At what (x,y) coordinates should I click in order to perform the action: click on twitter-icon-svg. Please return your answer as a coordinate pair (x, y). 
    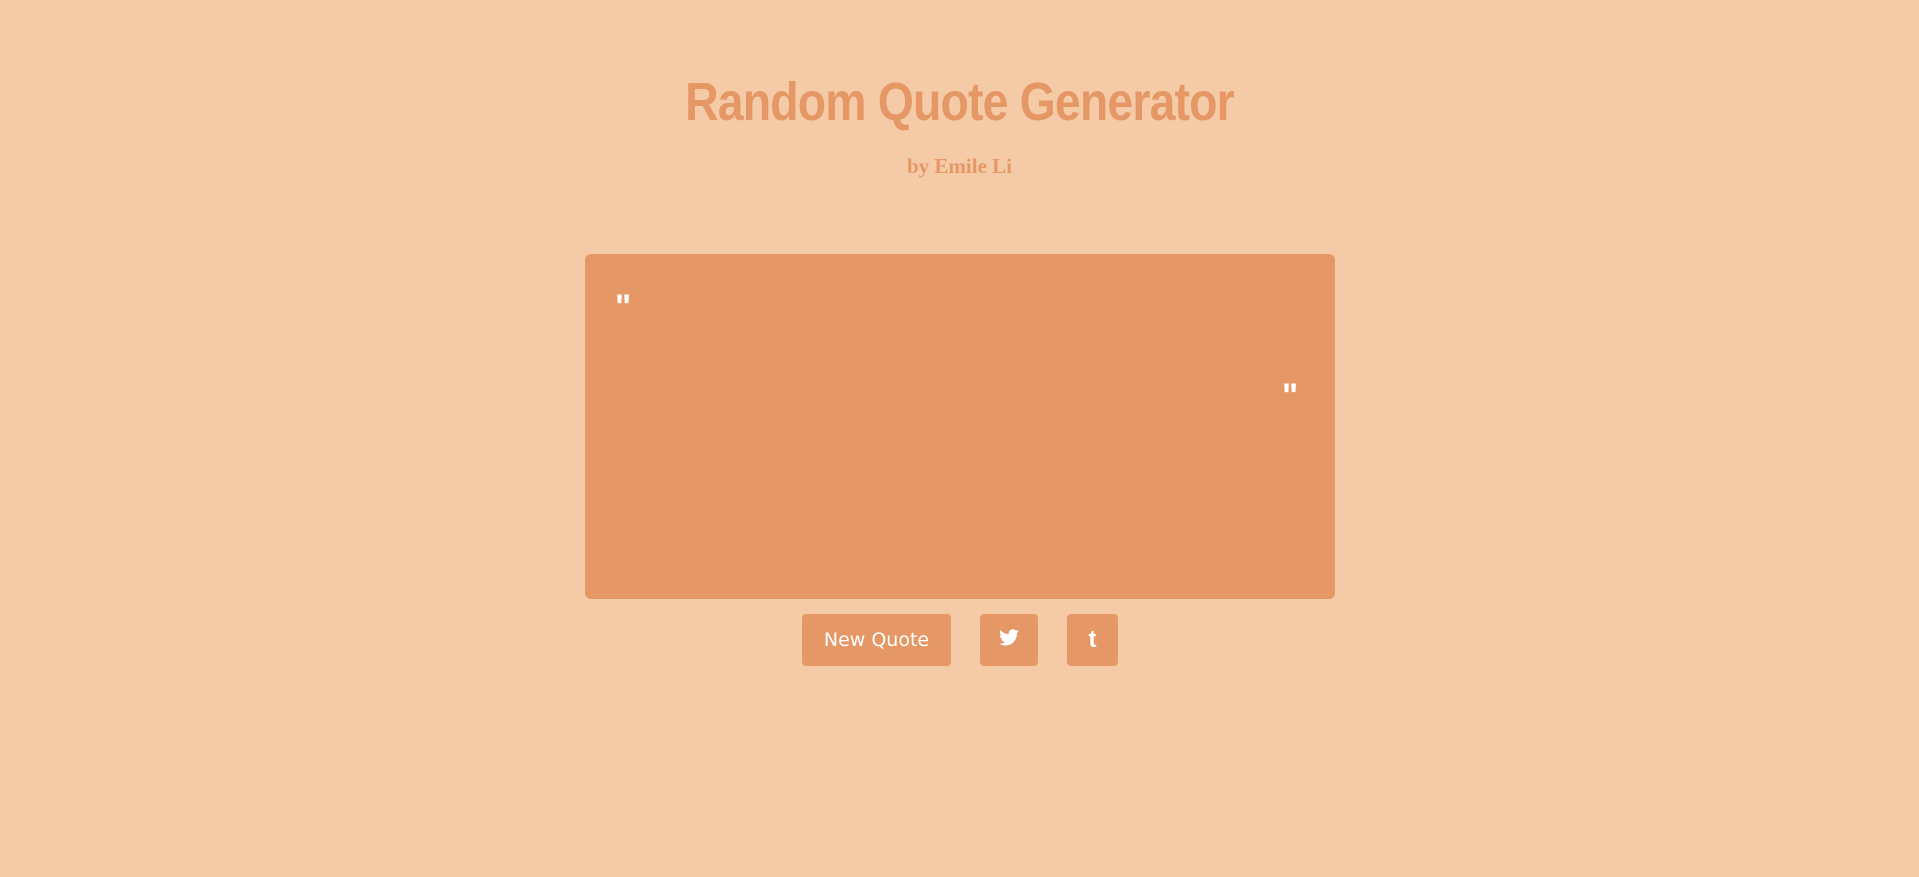
    Looking at the image, I should click on (1009, 637).